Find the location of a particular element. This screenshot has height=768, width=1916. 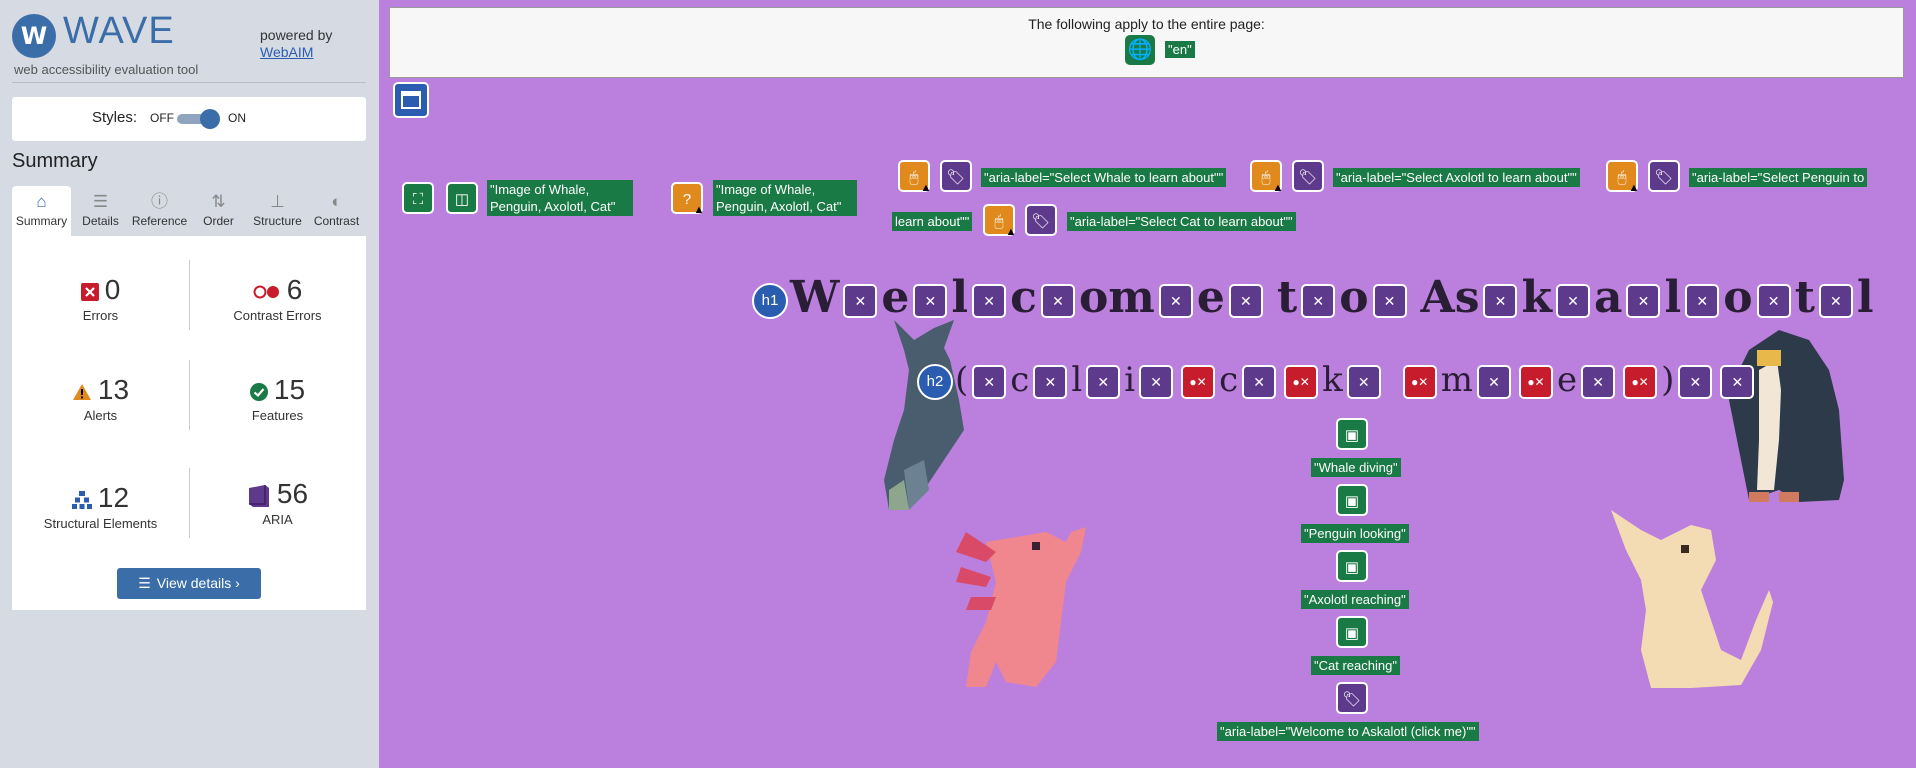

heading-char: e is located at coordinates (895, 297).